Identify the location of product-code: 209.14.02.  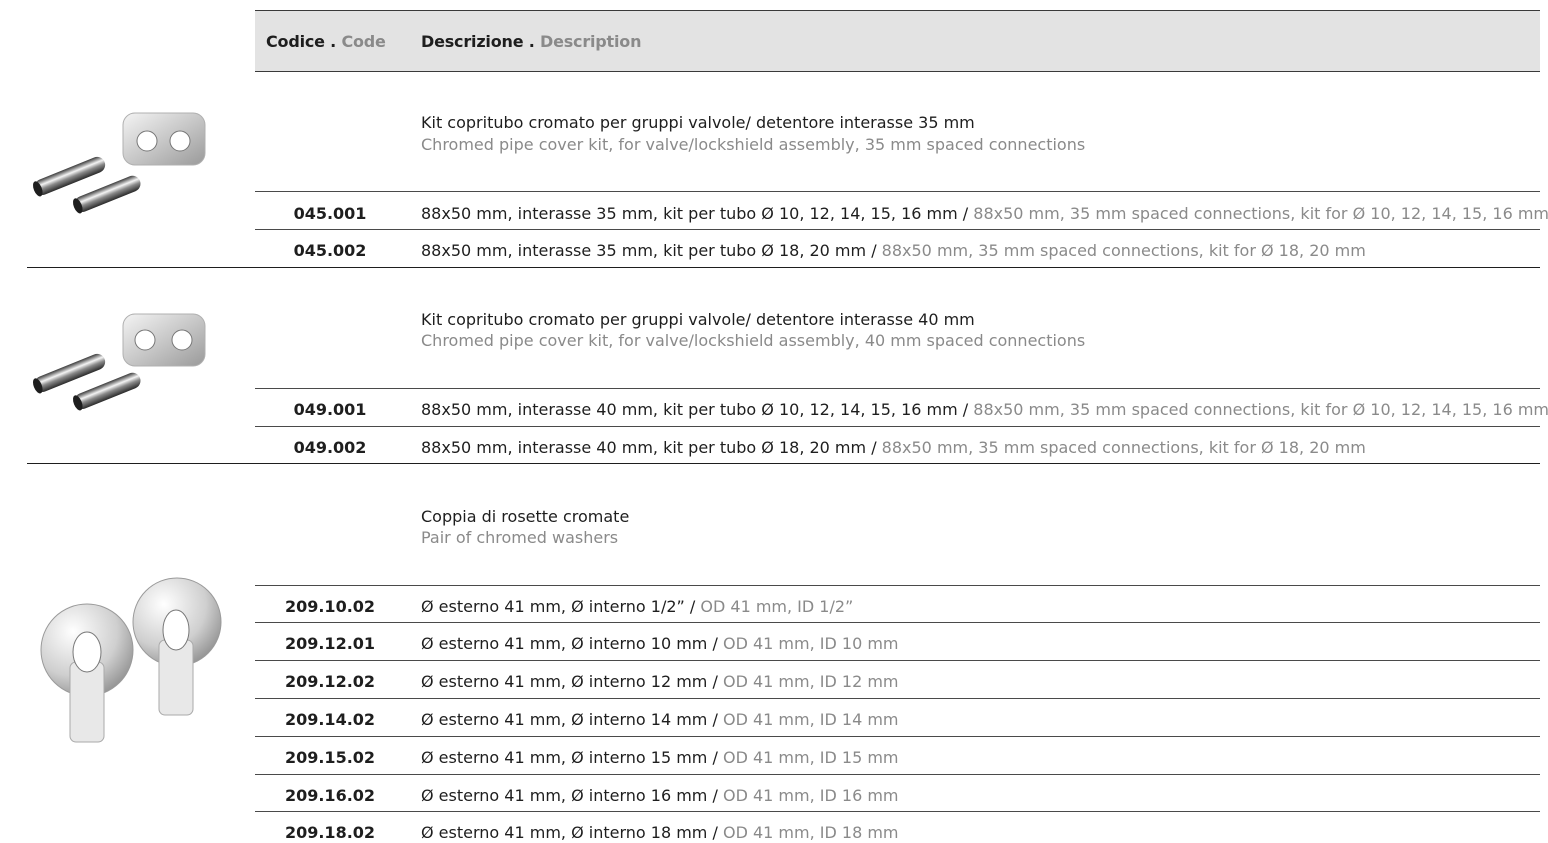
(330, 719).